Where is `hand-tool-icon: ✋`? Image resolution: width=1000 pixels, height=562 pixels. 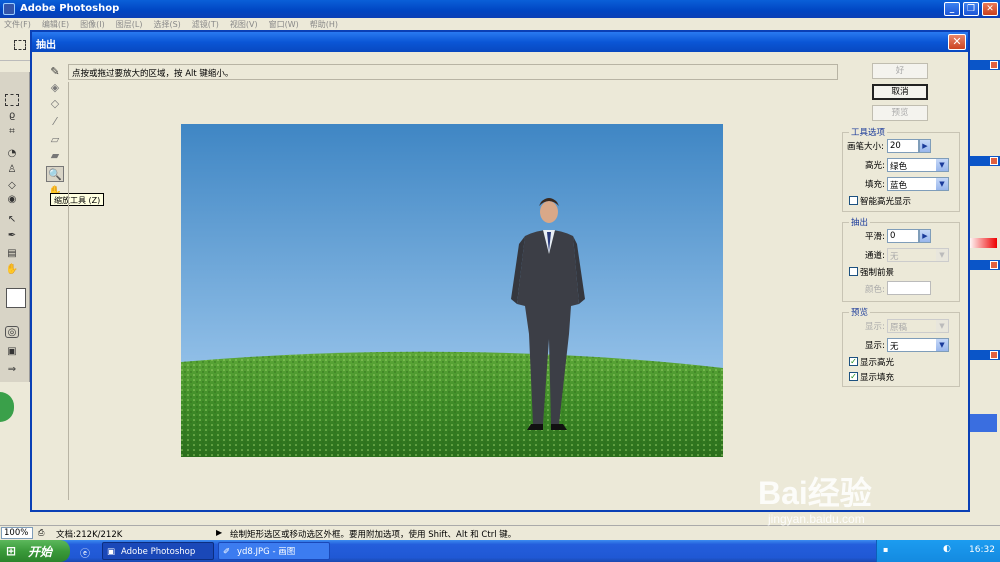 hand-tool-icon: ✋ is located at coordinates (12, 270).